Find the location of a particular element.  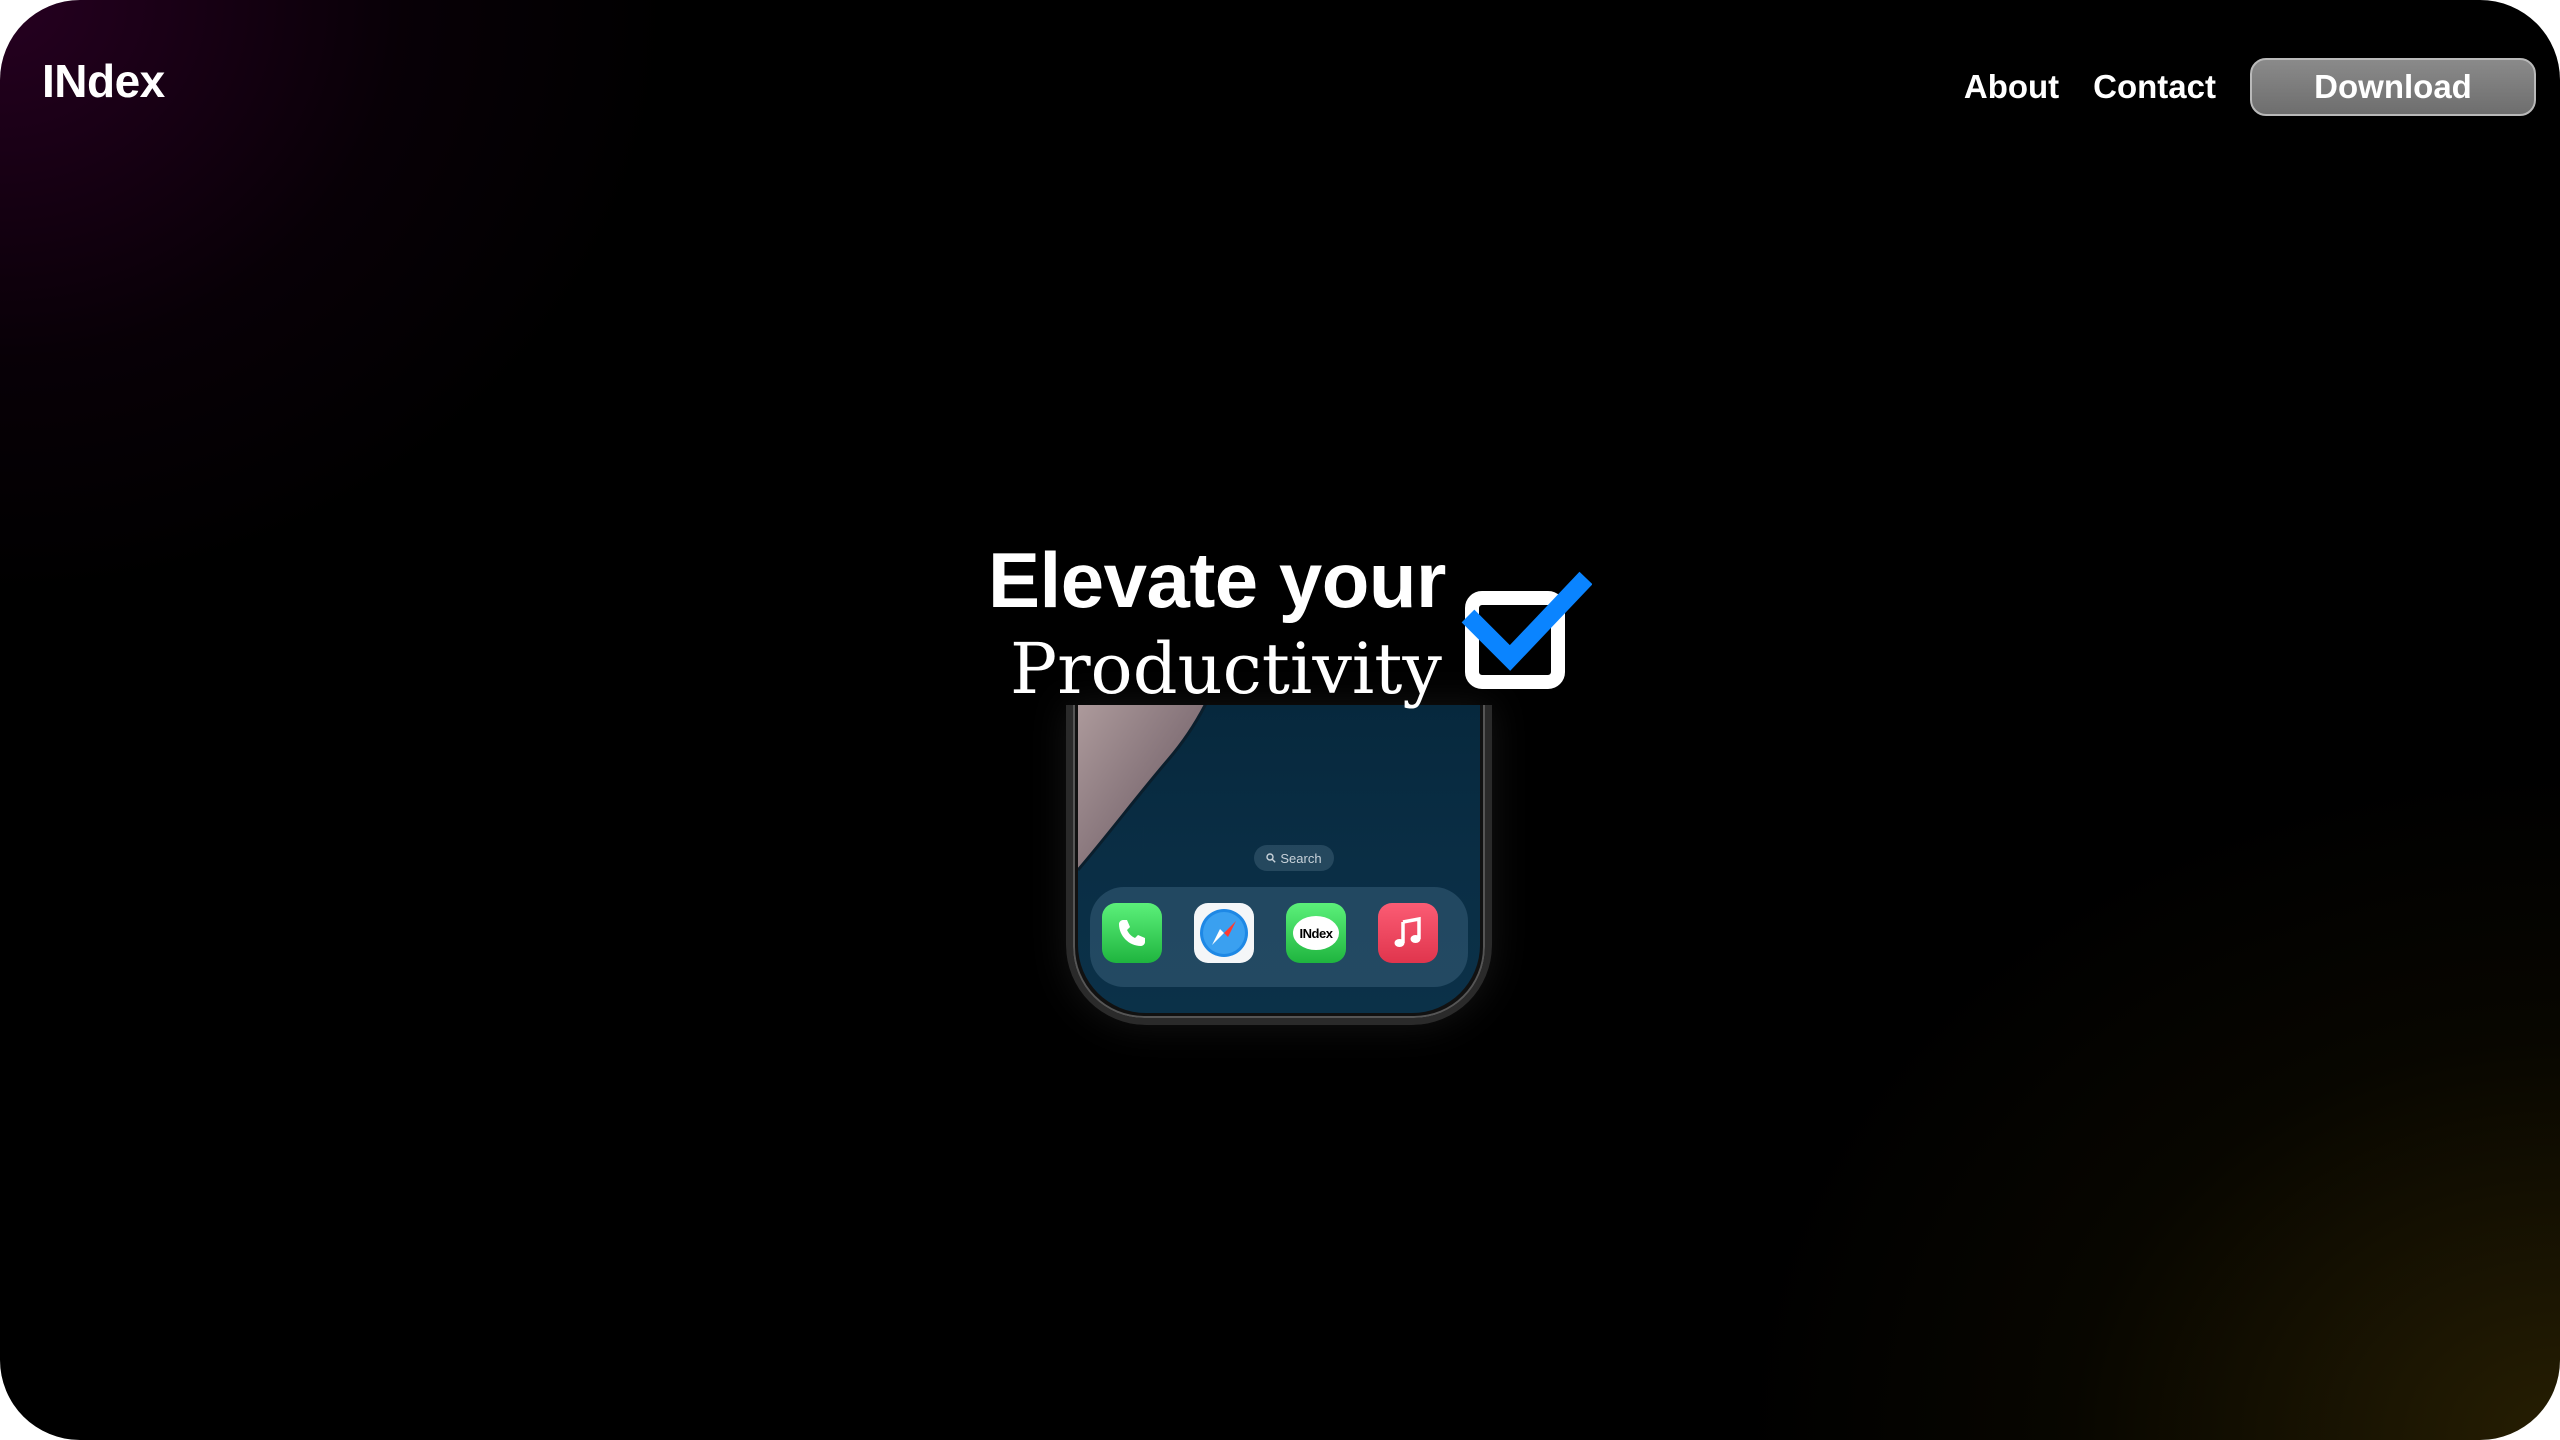

dock-app-phone is located at coordinates (1132, 933).